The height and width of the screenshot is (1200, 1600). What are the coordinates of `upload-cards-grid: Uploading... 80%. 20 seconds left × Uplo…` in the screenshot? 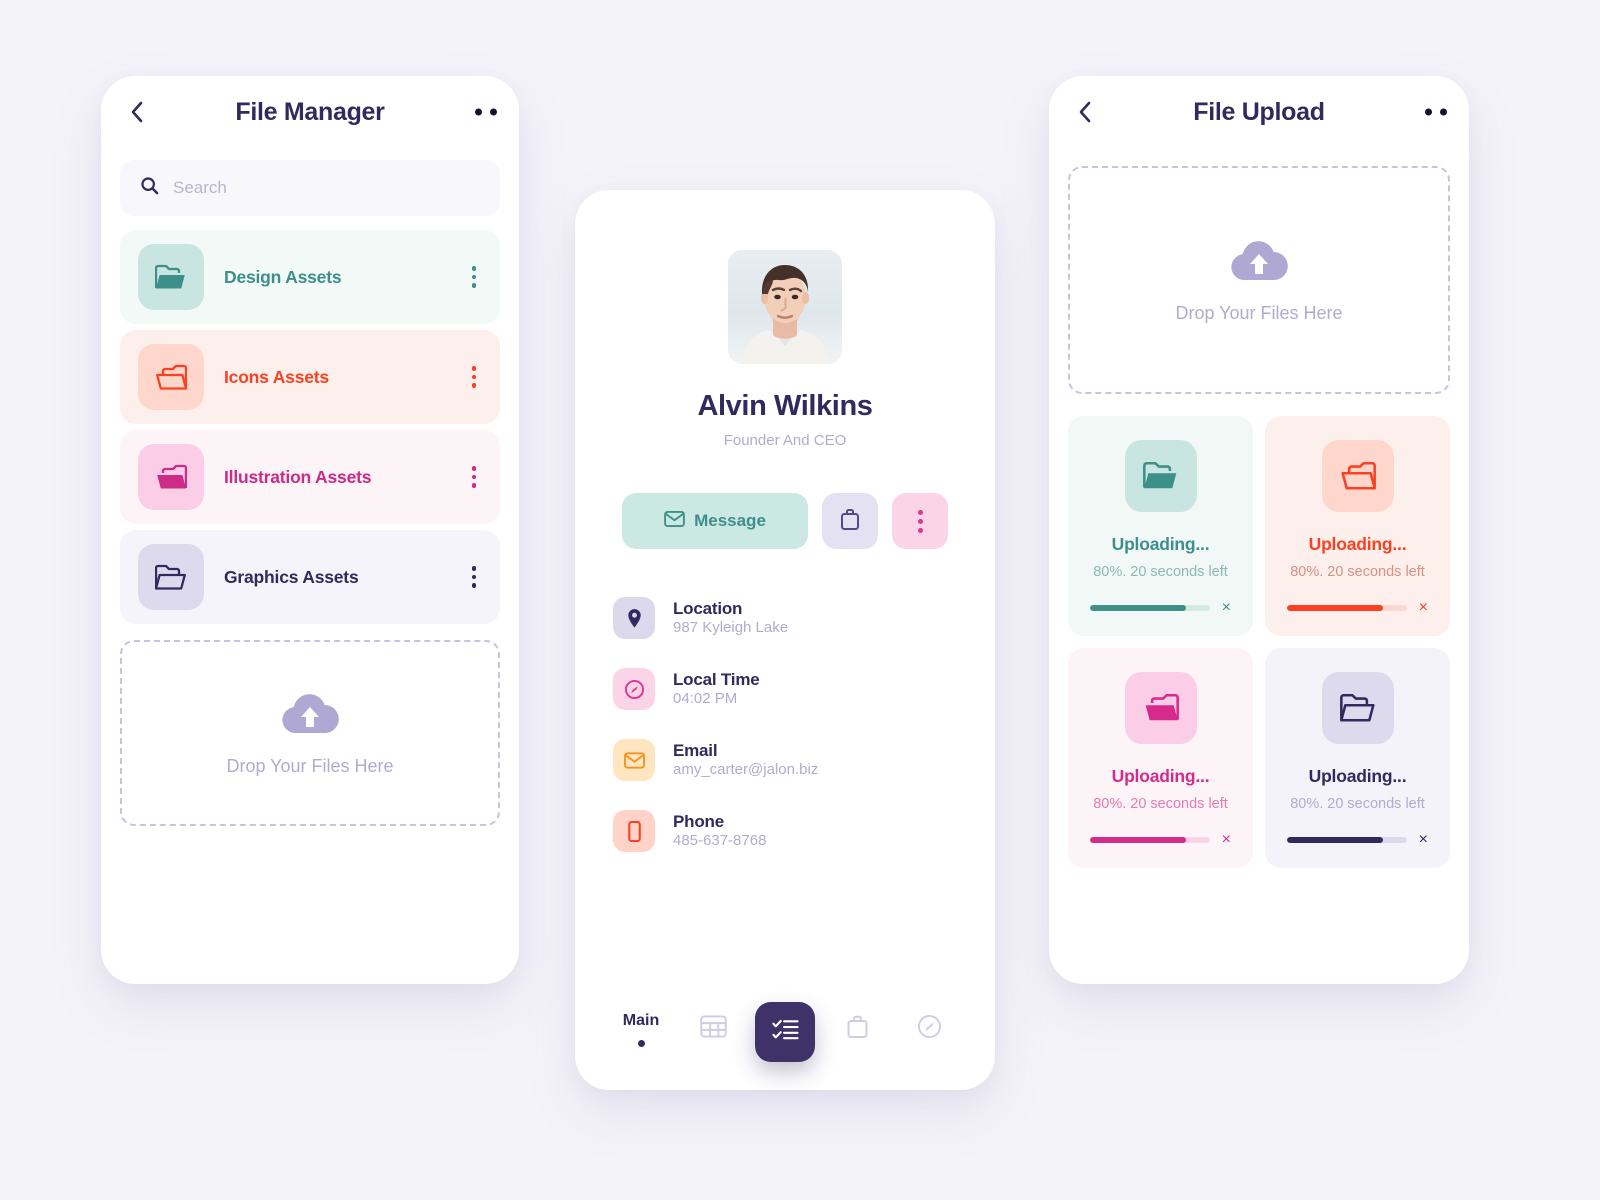 It's located at (1259, 642).